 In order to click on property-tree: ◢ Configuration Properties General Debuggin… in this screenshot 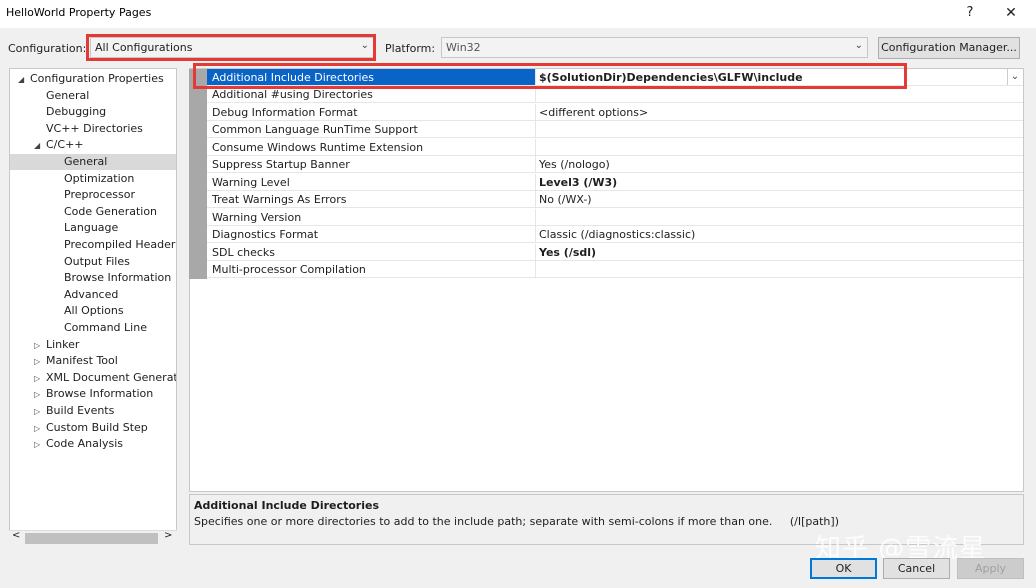, I will do `click(93, 306)`.